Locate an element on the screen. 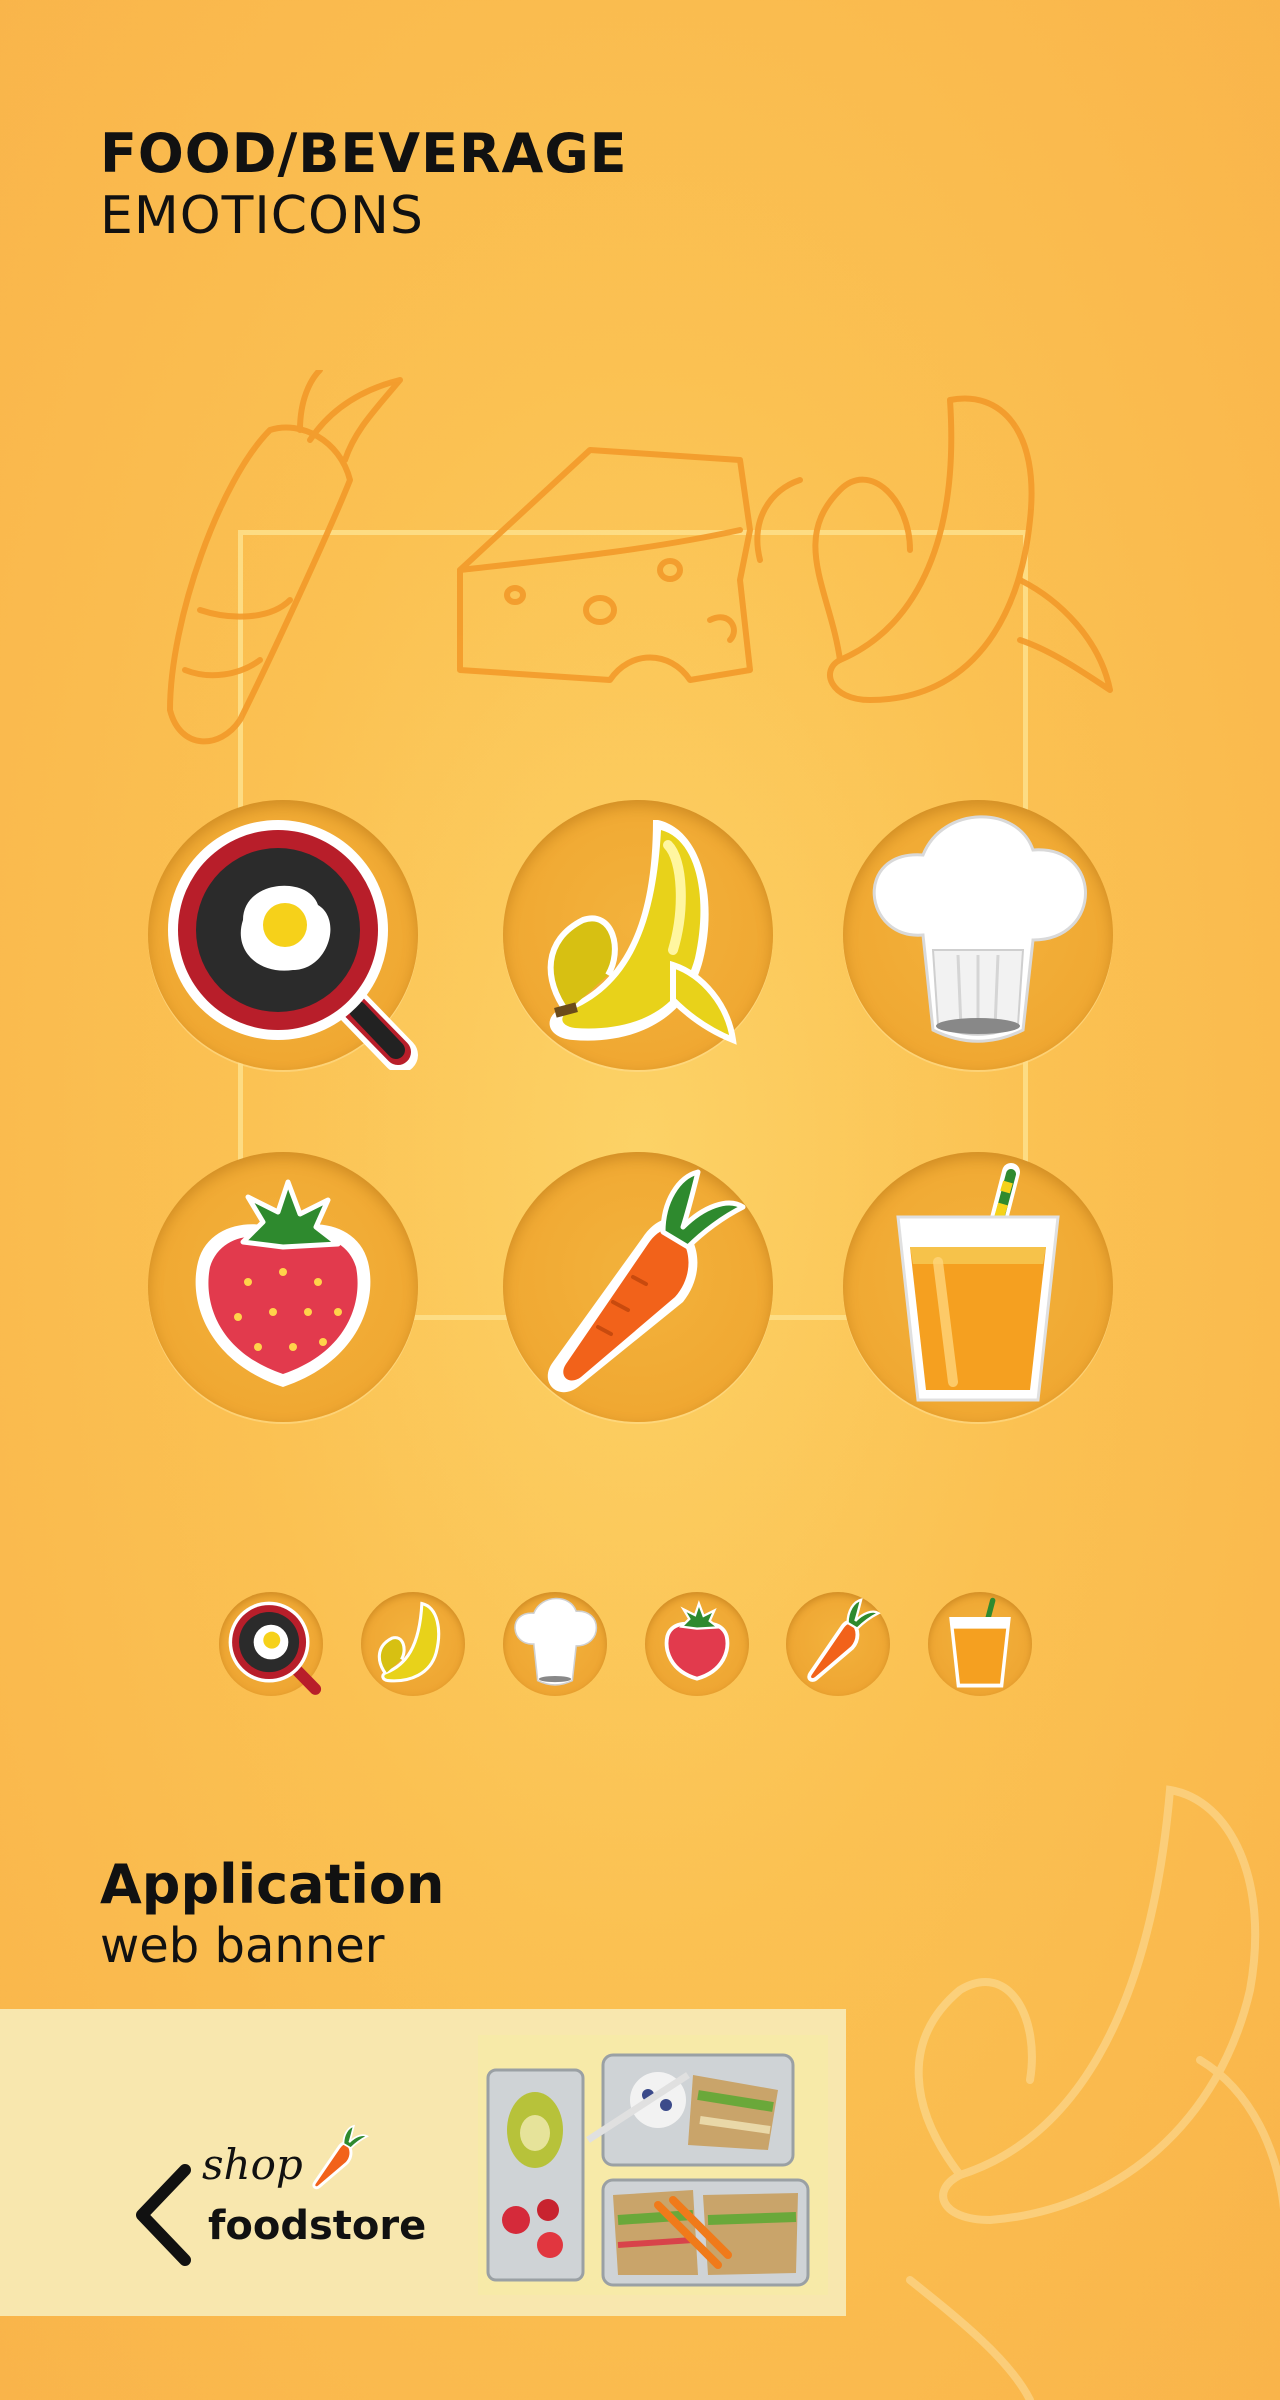 The height and width of the screenshot is (2400, 1280). carrot-icon is located at coordinates (638, 1287).